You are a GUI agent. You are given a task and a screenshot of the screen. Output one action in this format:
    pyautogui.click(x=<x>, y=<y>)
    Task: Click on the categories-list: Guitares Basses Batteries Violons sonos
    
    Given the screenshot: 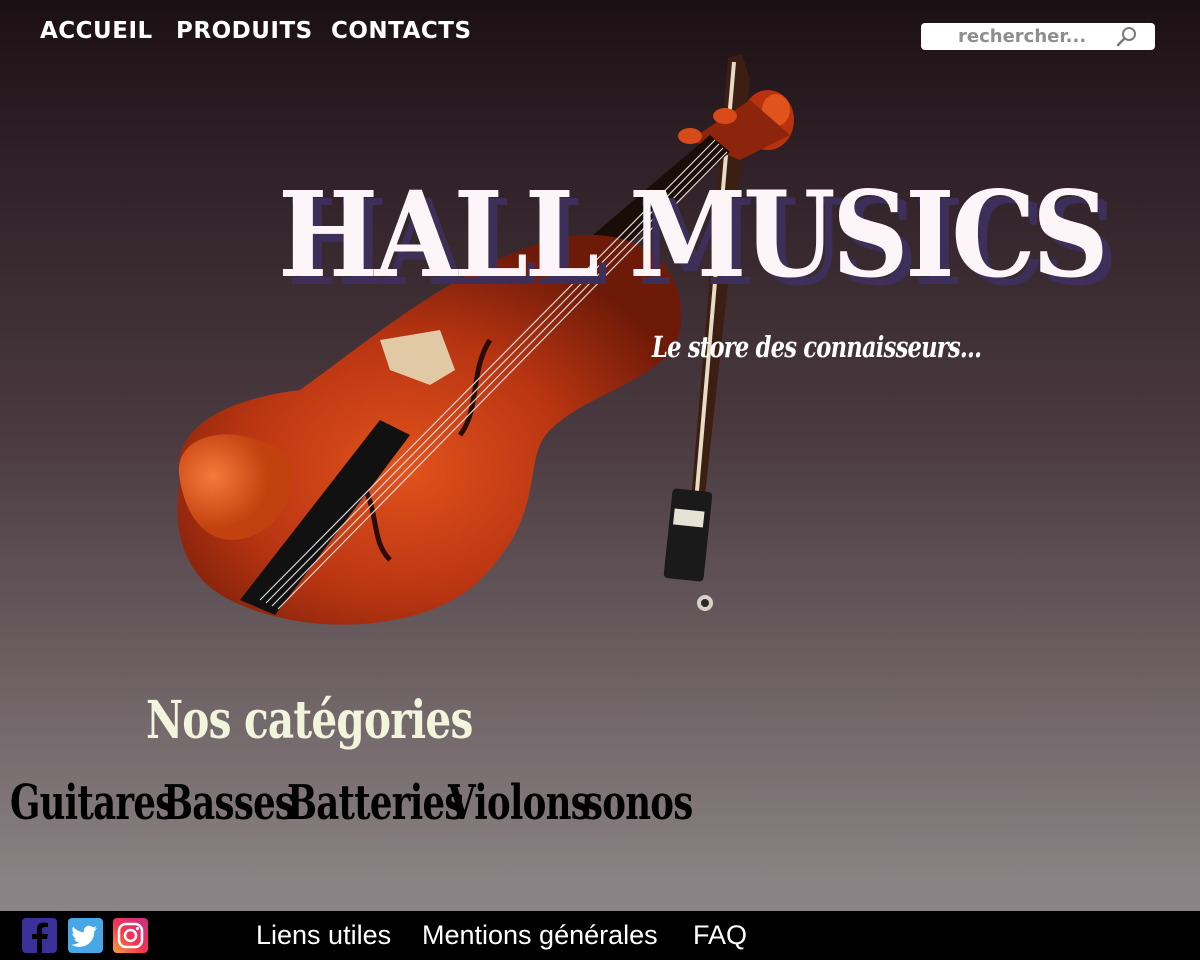 What is the action you would take?
    pyautogui.click(x=360, y=805)
    